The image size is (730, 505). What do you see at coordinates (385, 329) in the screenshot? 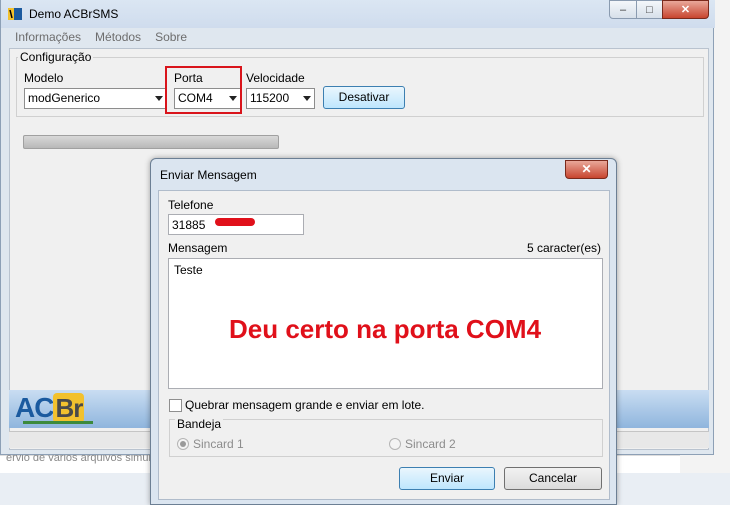
I see `annotation-text: Deu certo na porta COM4` at bounding box center [385, 329].